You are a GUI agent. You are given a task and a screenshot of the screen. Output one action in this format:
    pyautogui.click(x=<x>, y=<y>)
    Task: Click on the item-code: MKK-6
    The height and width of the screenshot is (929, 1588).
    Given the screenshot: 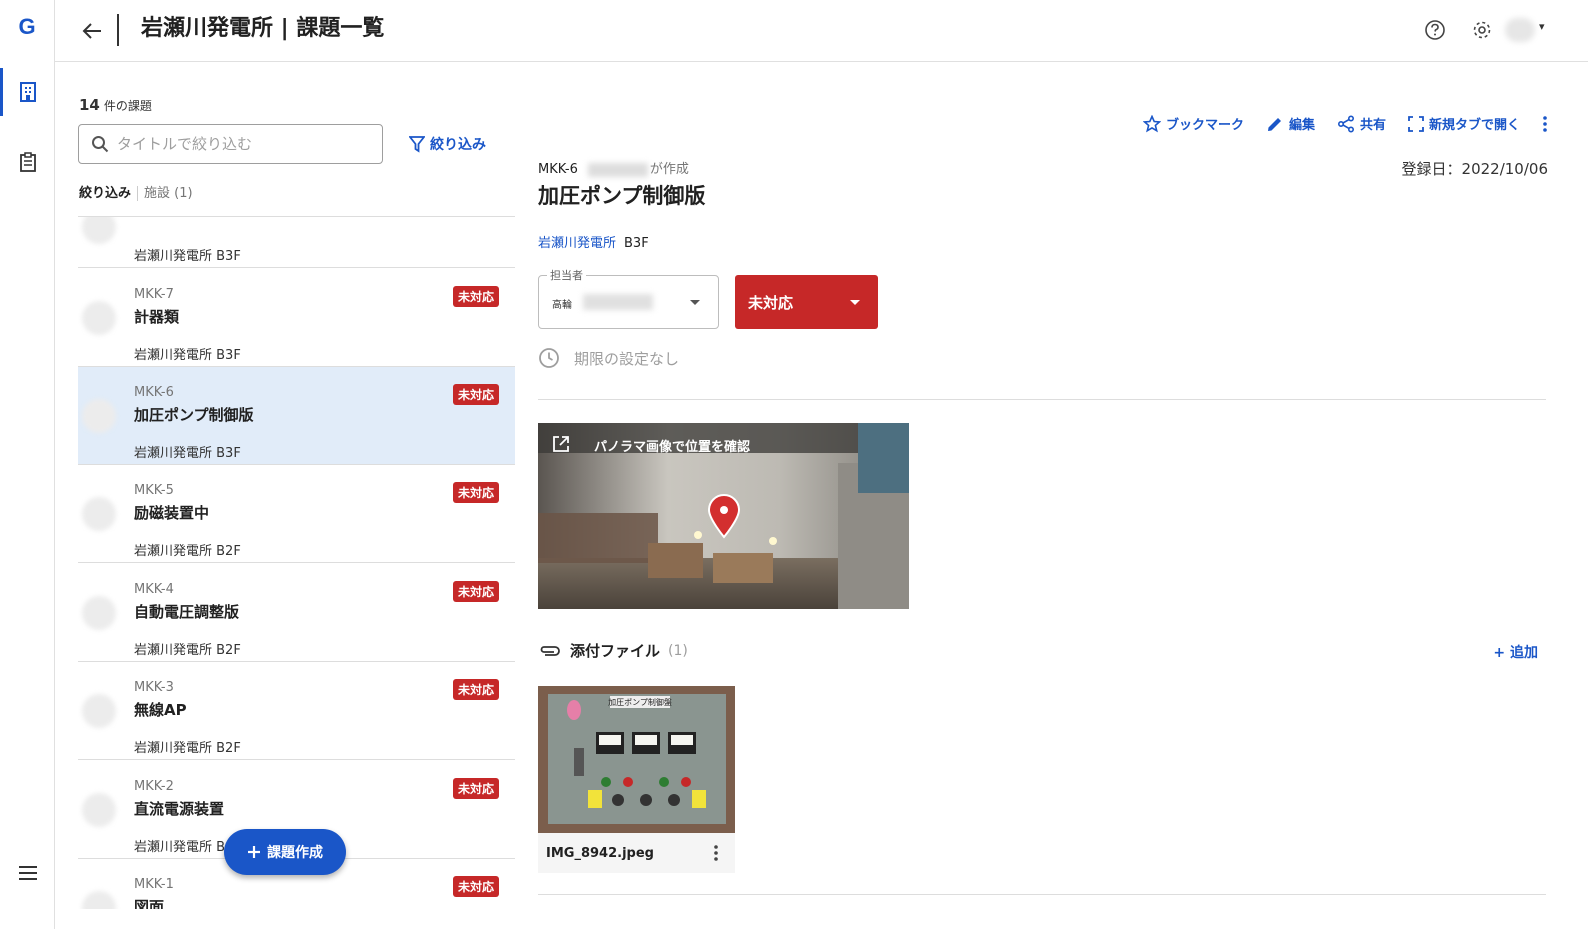 What is the action you would take?
    pyautogui.click(x=154, y=392)
    